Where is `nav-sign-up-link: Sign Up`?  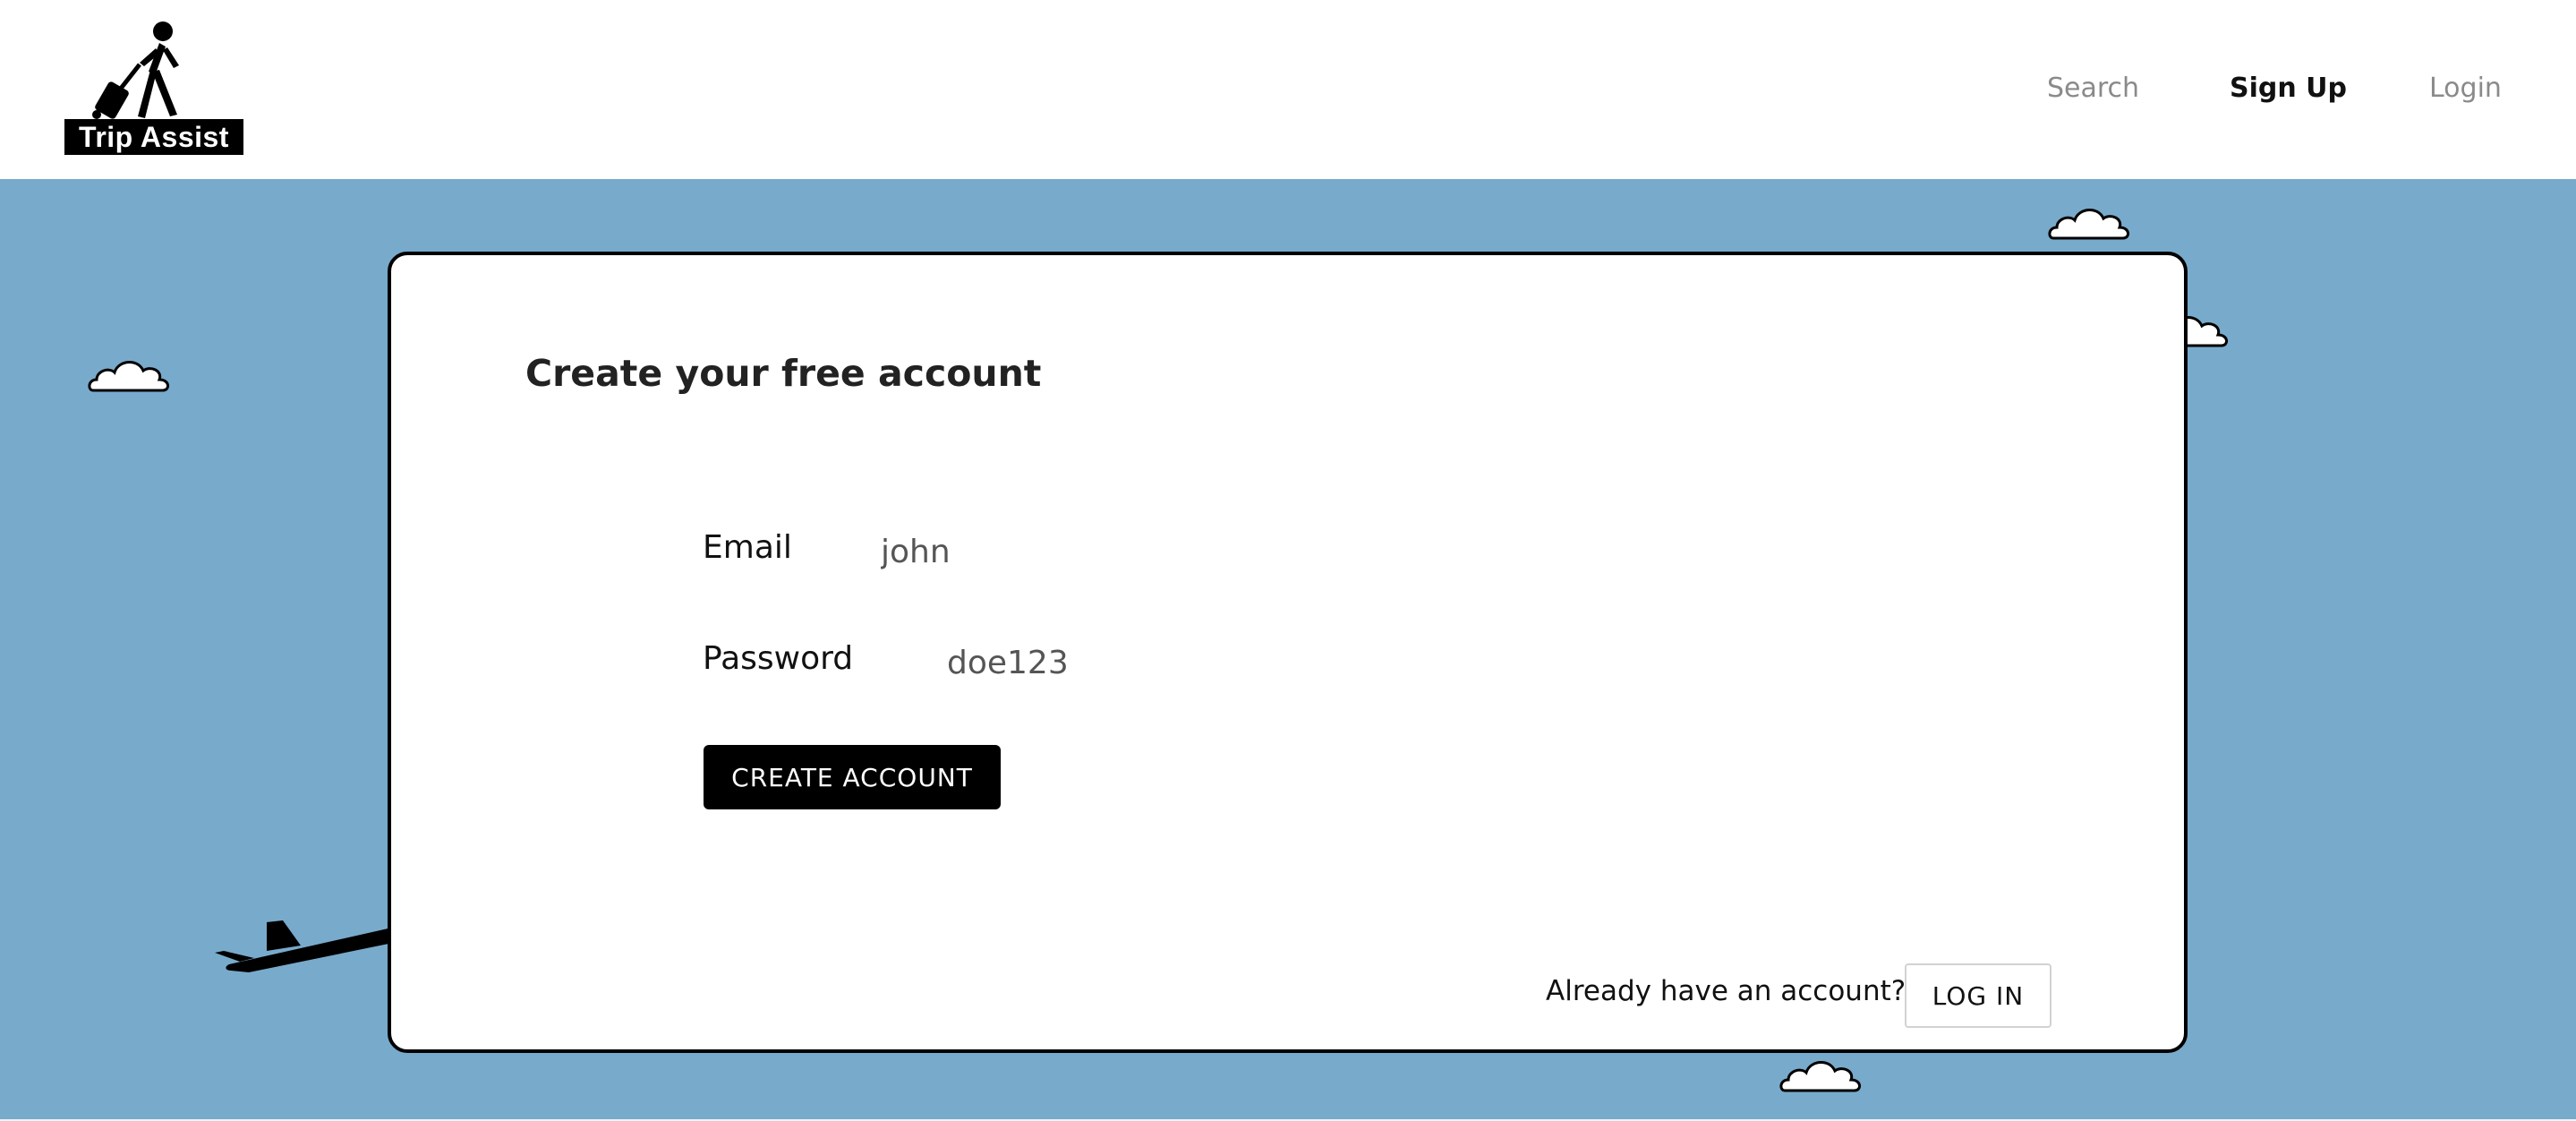 nav-sign-up-link: Sign Up is located at coordinates (2288, 88).